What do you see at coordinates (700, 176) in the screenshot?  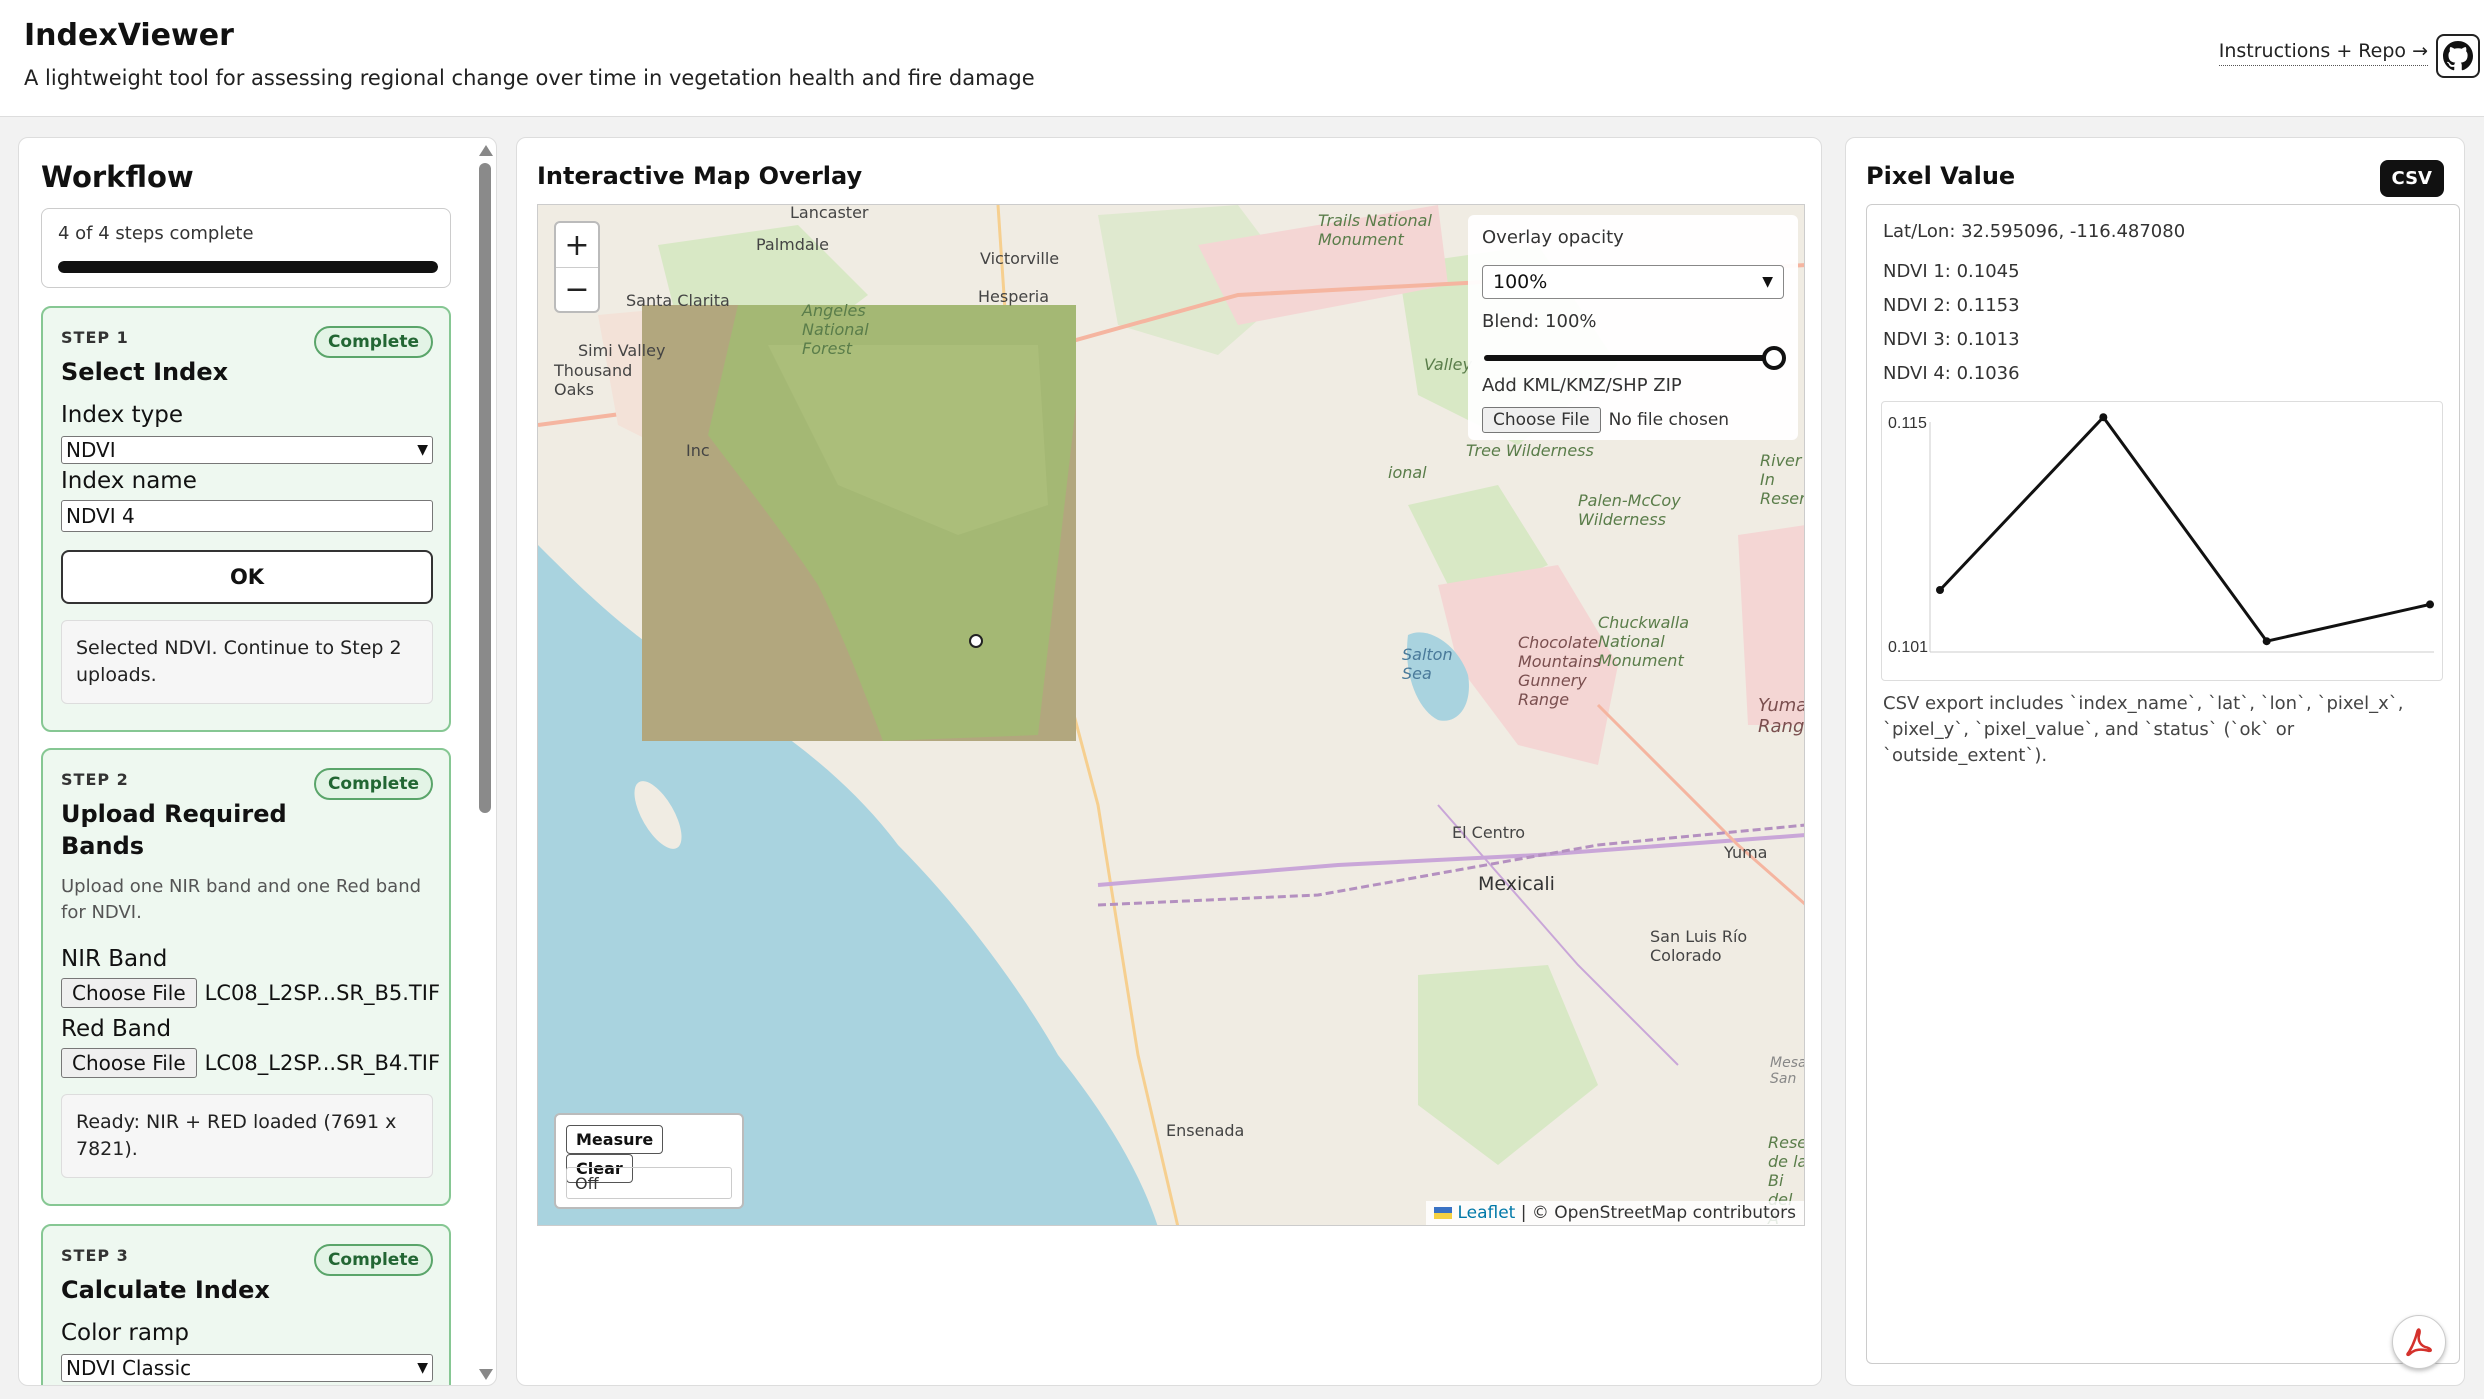 I see `map-title: Interactive Map Overlay` at bounding box center [700, 176].